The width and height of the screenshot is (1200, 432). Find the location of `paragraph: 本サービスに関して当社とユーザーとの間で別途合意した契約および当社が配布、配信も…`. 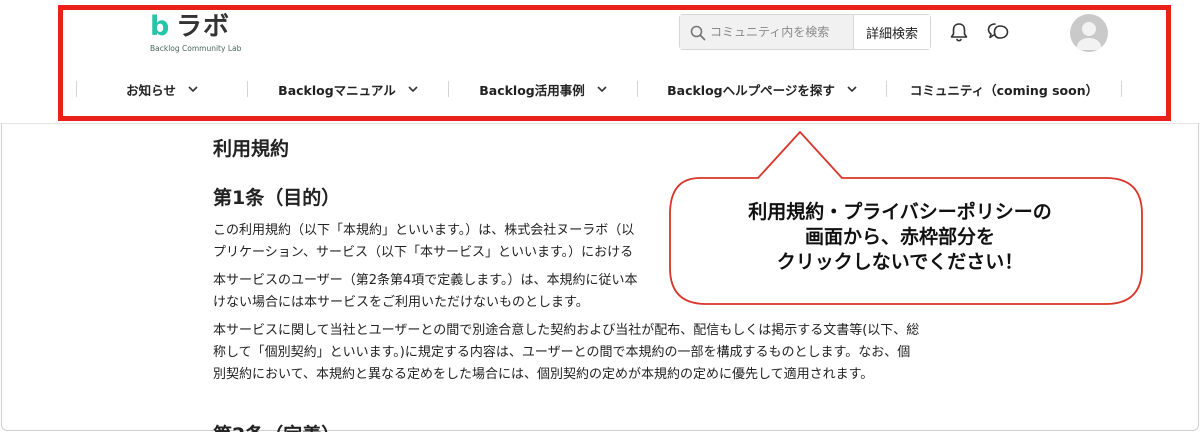

paragraph: 本サービスに関して当社とユーザーとの間で別途合意した契約および当社が配布、配信も… is located at coordinates (593, 353).